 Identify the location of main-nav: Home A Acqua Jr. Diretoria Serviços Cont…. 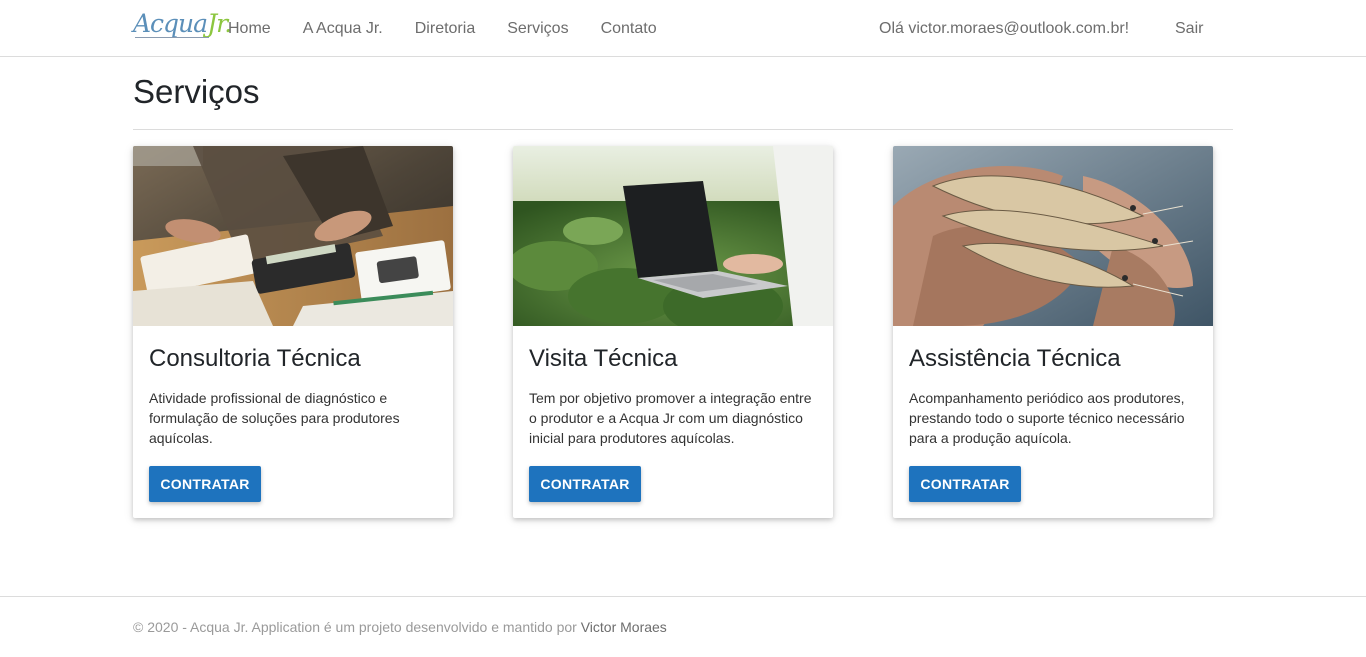
(458, 28).